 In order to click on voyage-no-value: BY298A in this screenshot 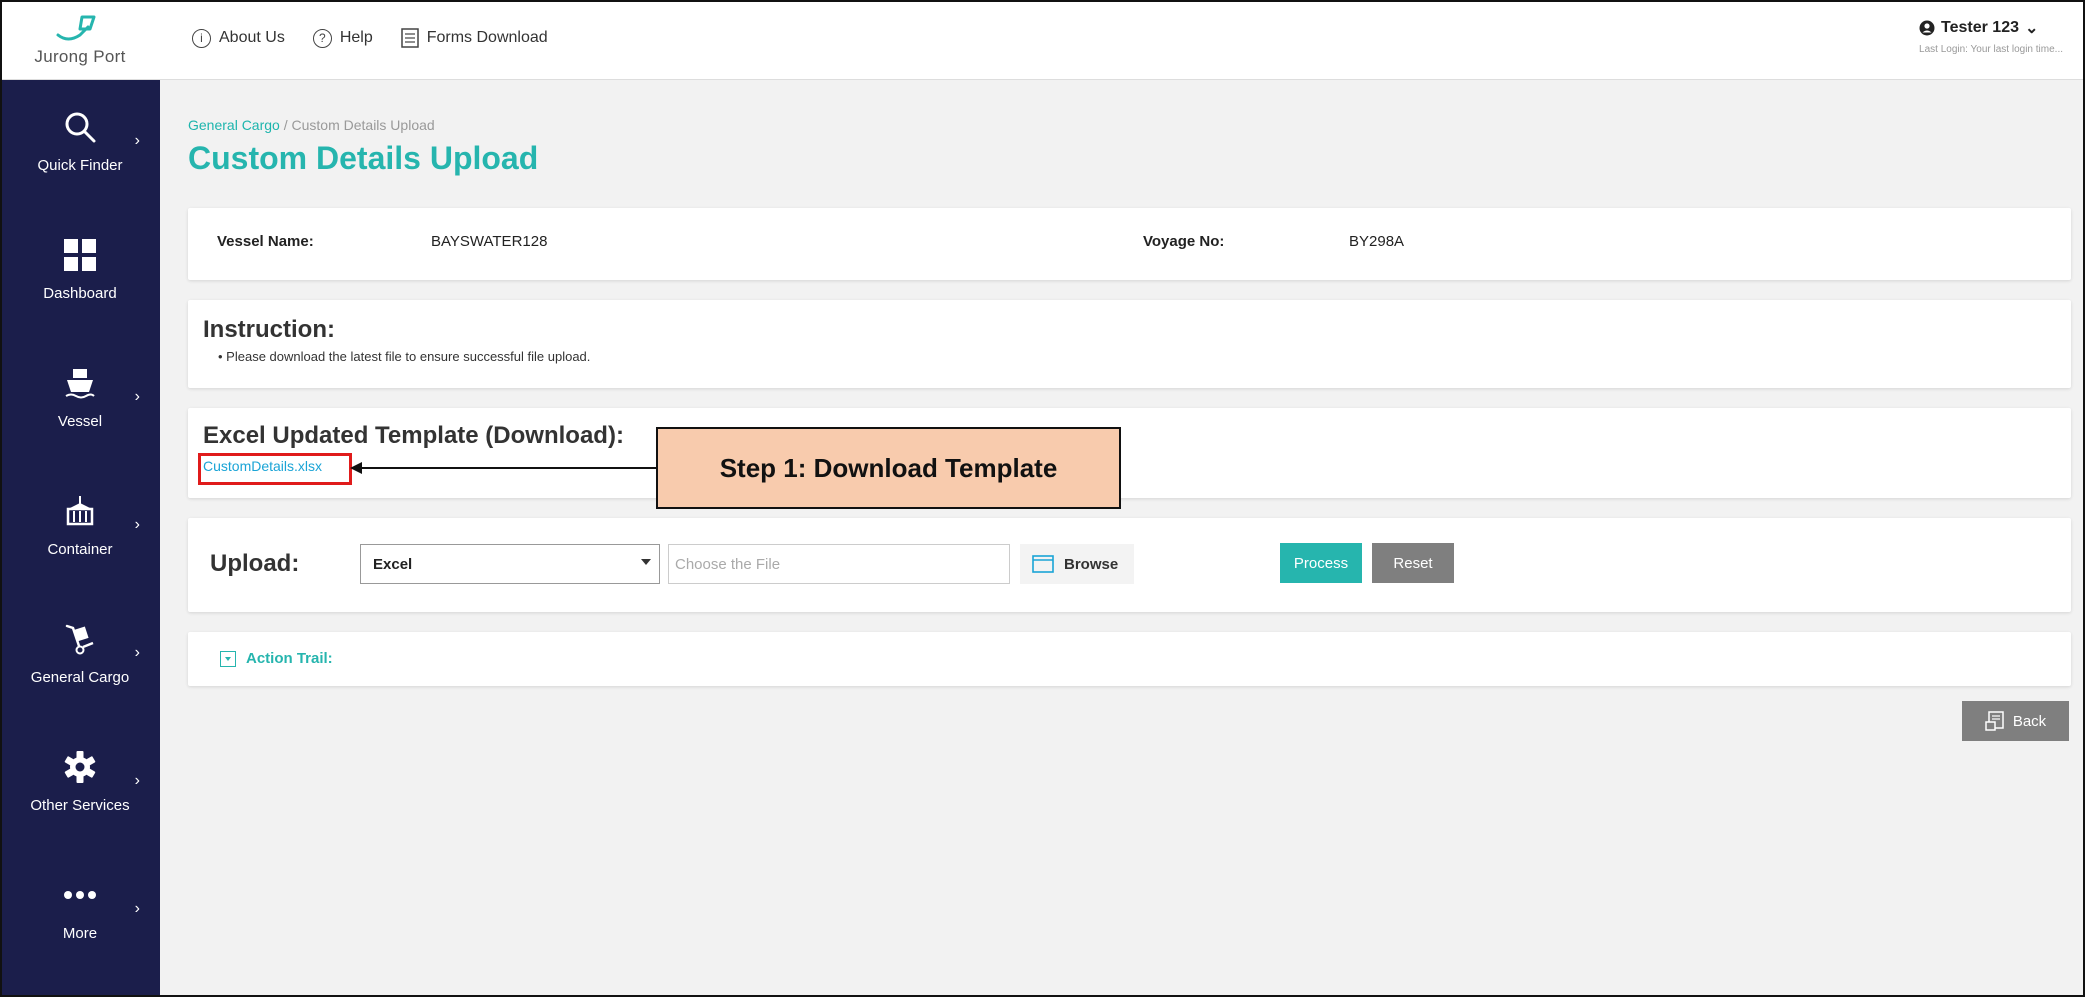, I will do `click(1377, 241)`.